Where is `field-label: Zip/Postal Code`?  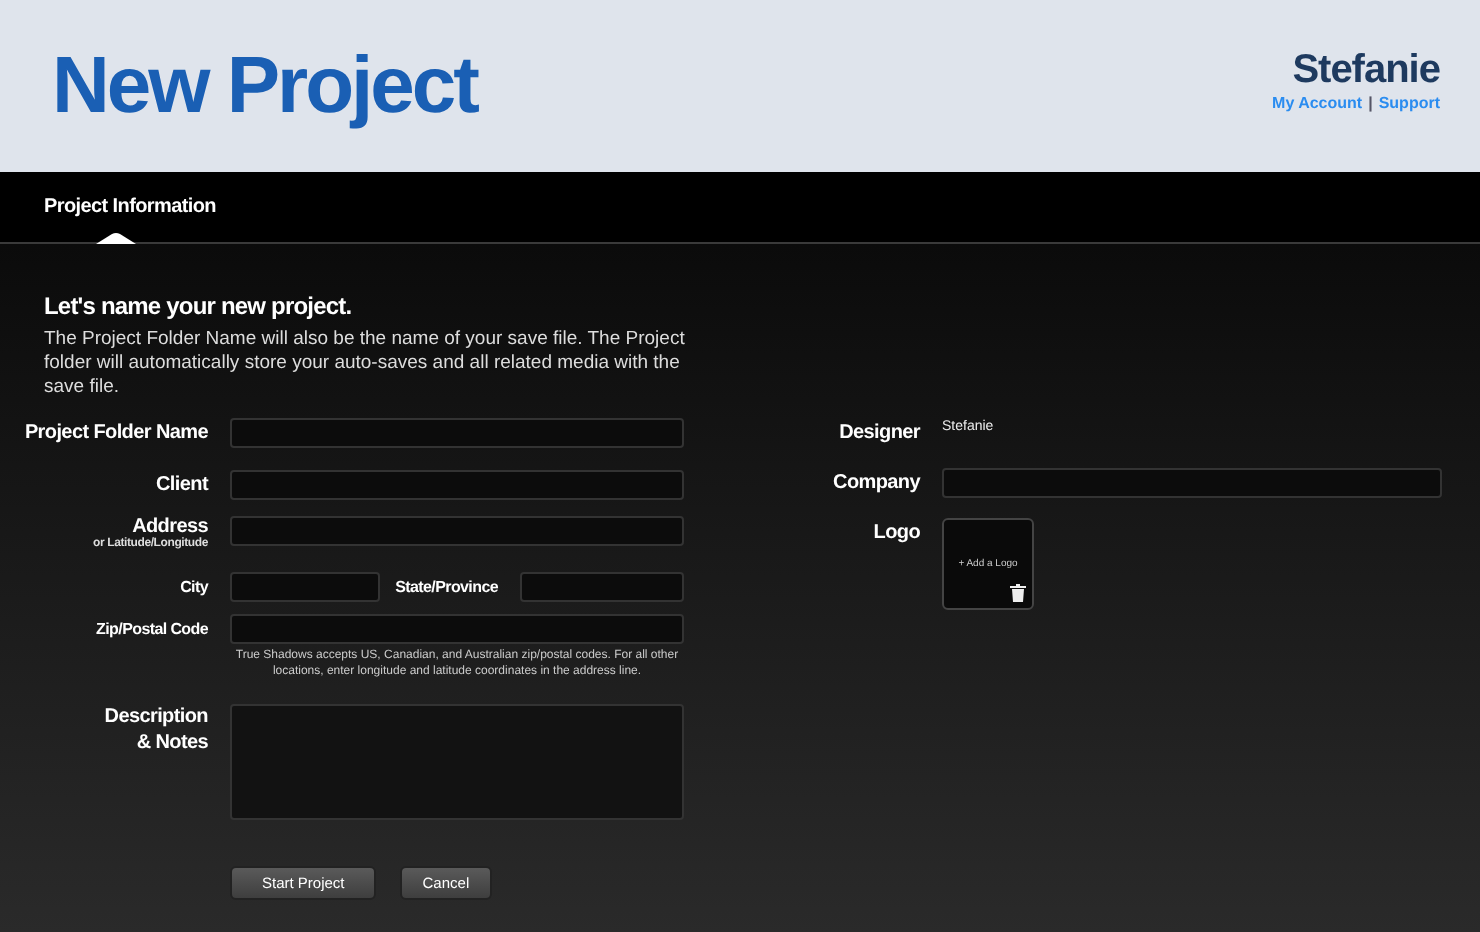 field-label: Zip/Postal Code is located at coordinates (152, 630).